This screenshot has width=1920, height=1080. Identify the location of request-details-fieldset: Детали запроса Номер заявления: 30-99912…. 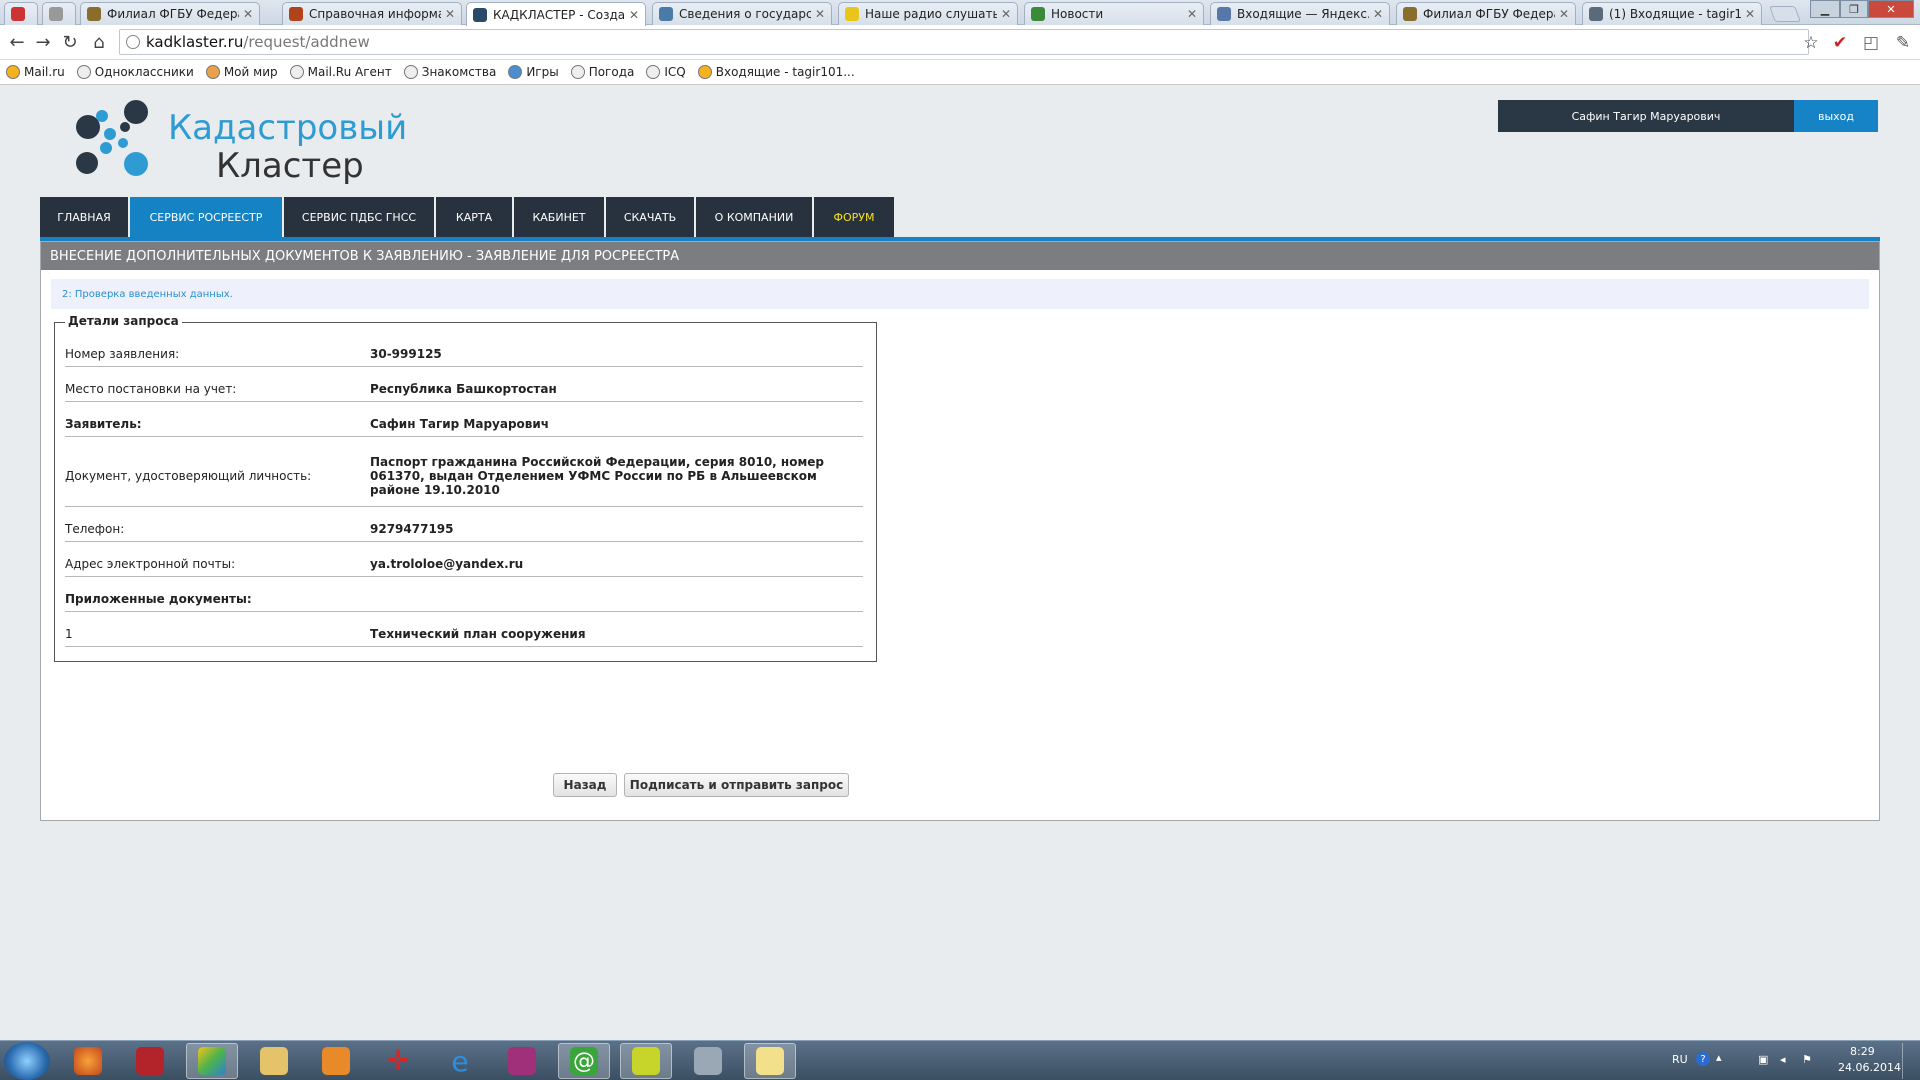
(465, 488).